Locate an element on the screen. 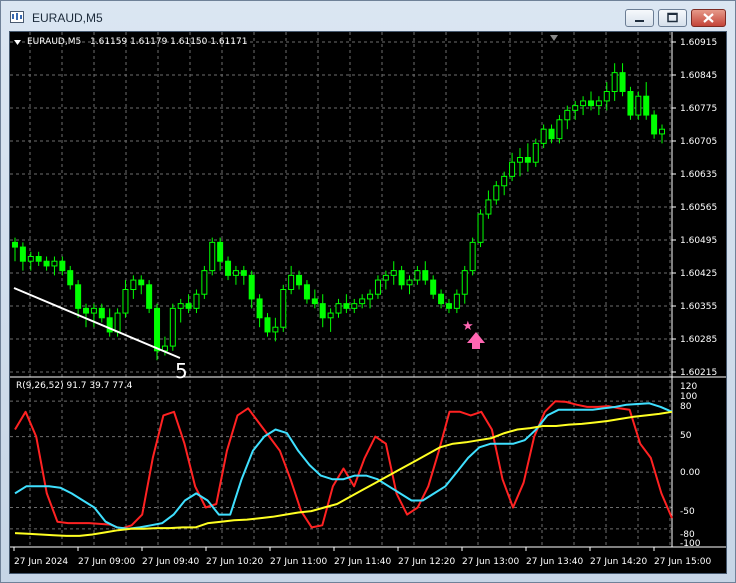 This screenshot has height=583, width=736. time-label: 27 Jun 13:00 is located at coordinates (490, 562).